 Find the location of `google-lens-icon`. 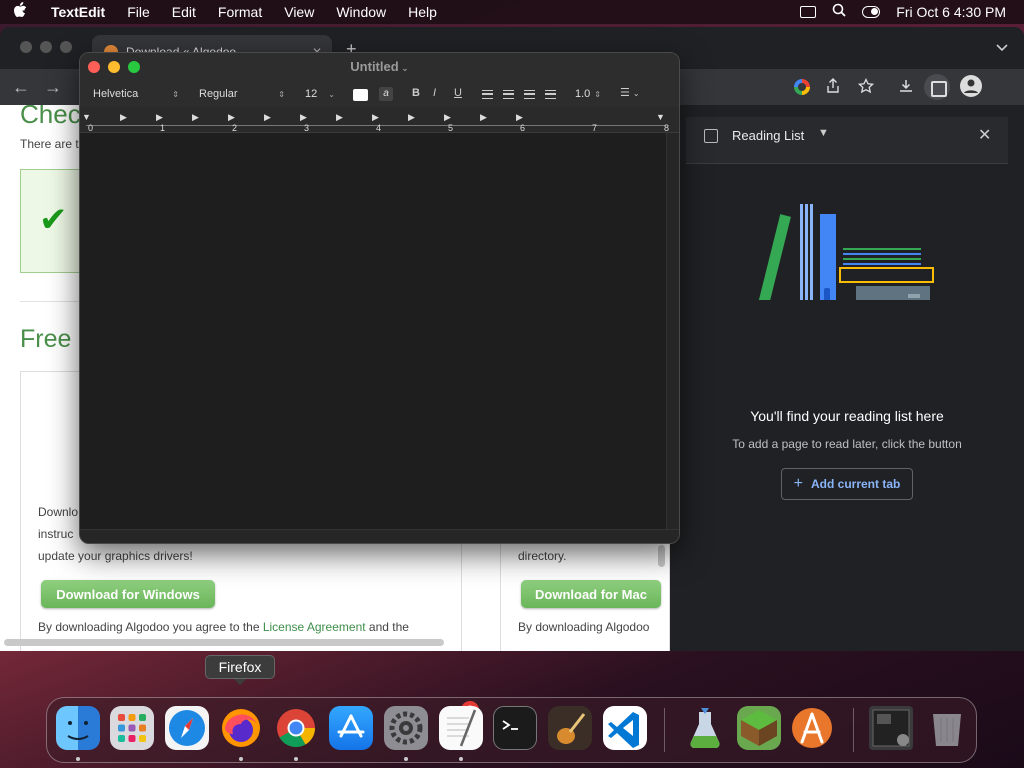

google-lens-icon is located at coordinates (802, 87).